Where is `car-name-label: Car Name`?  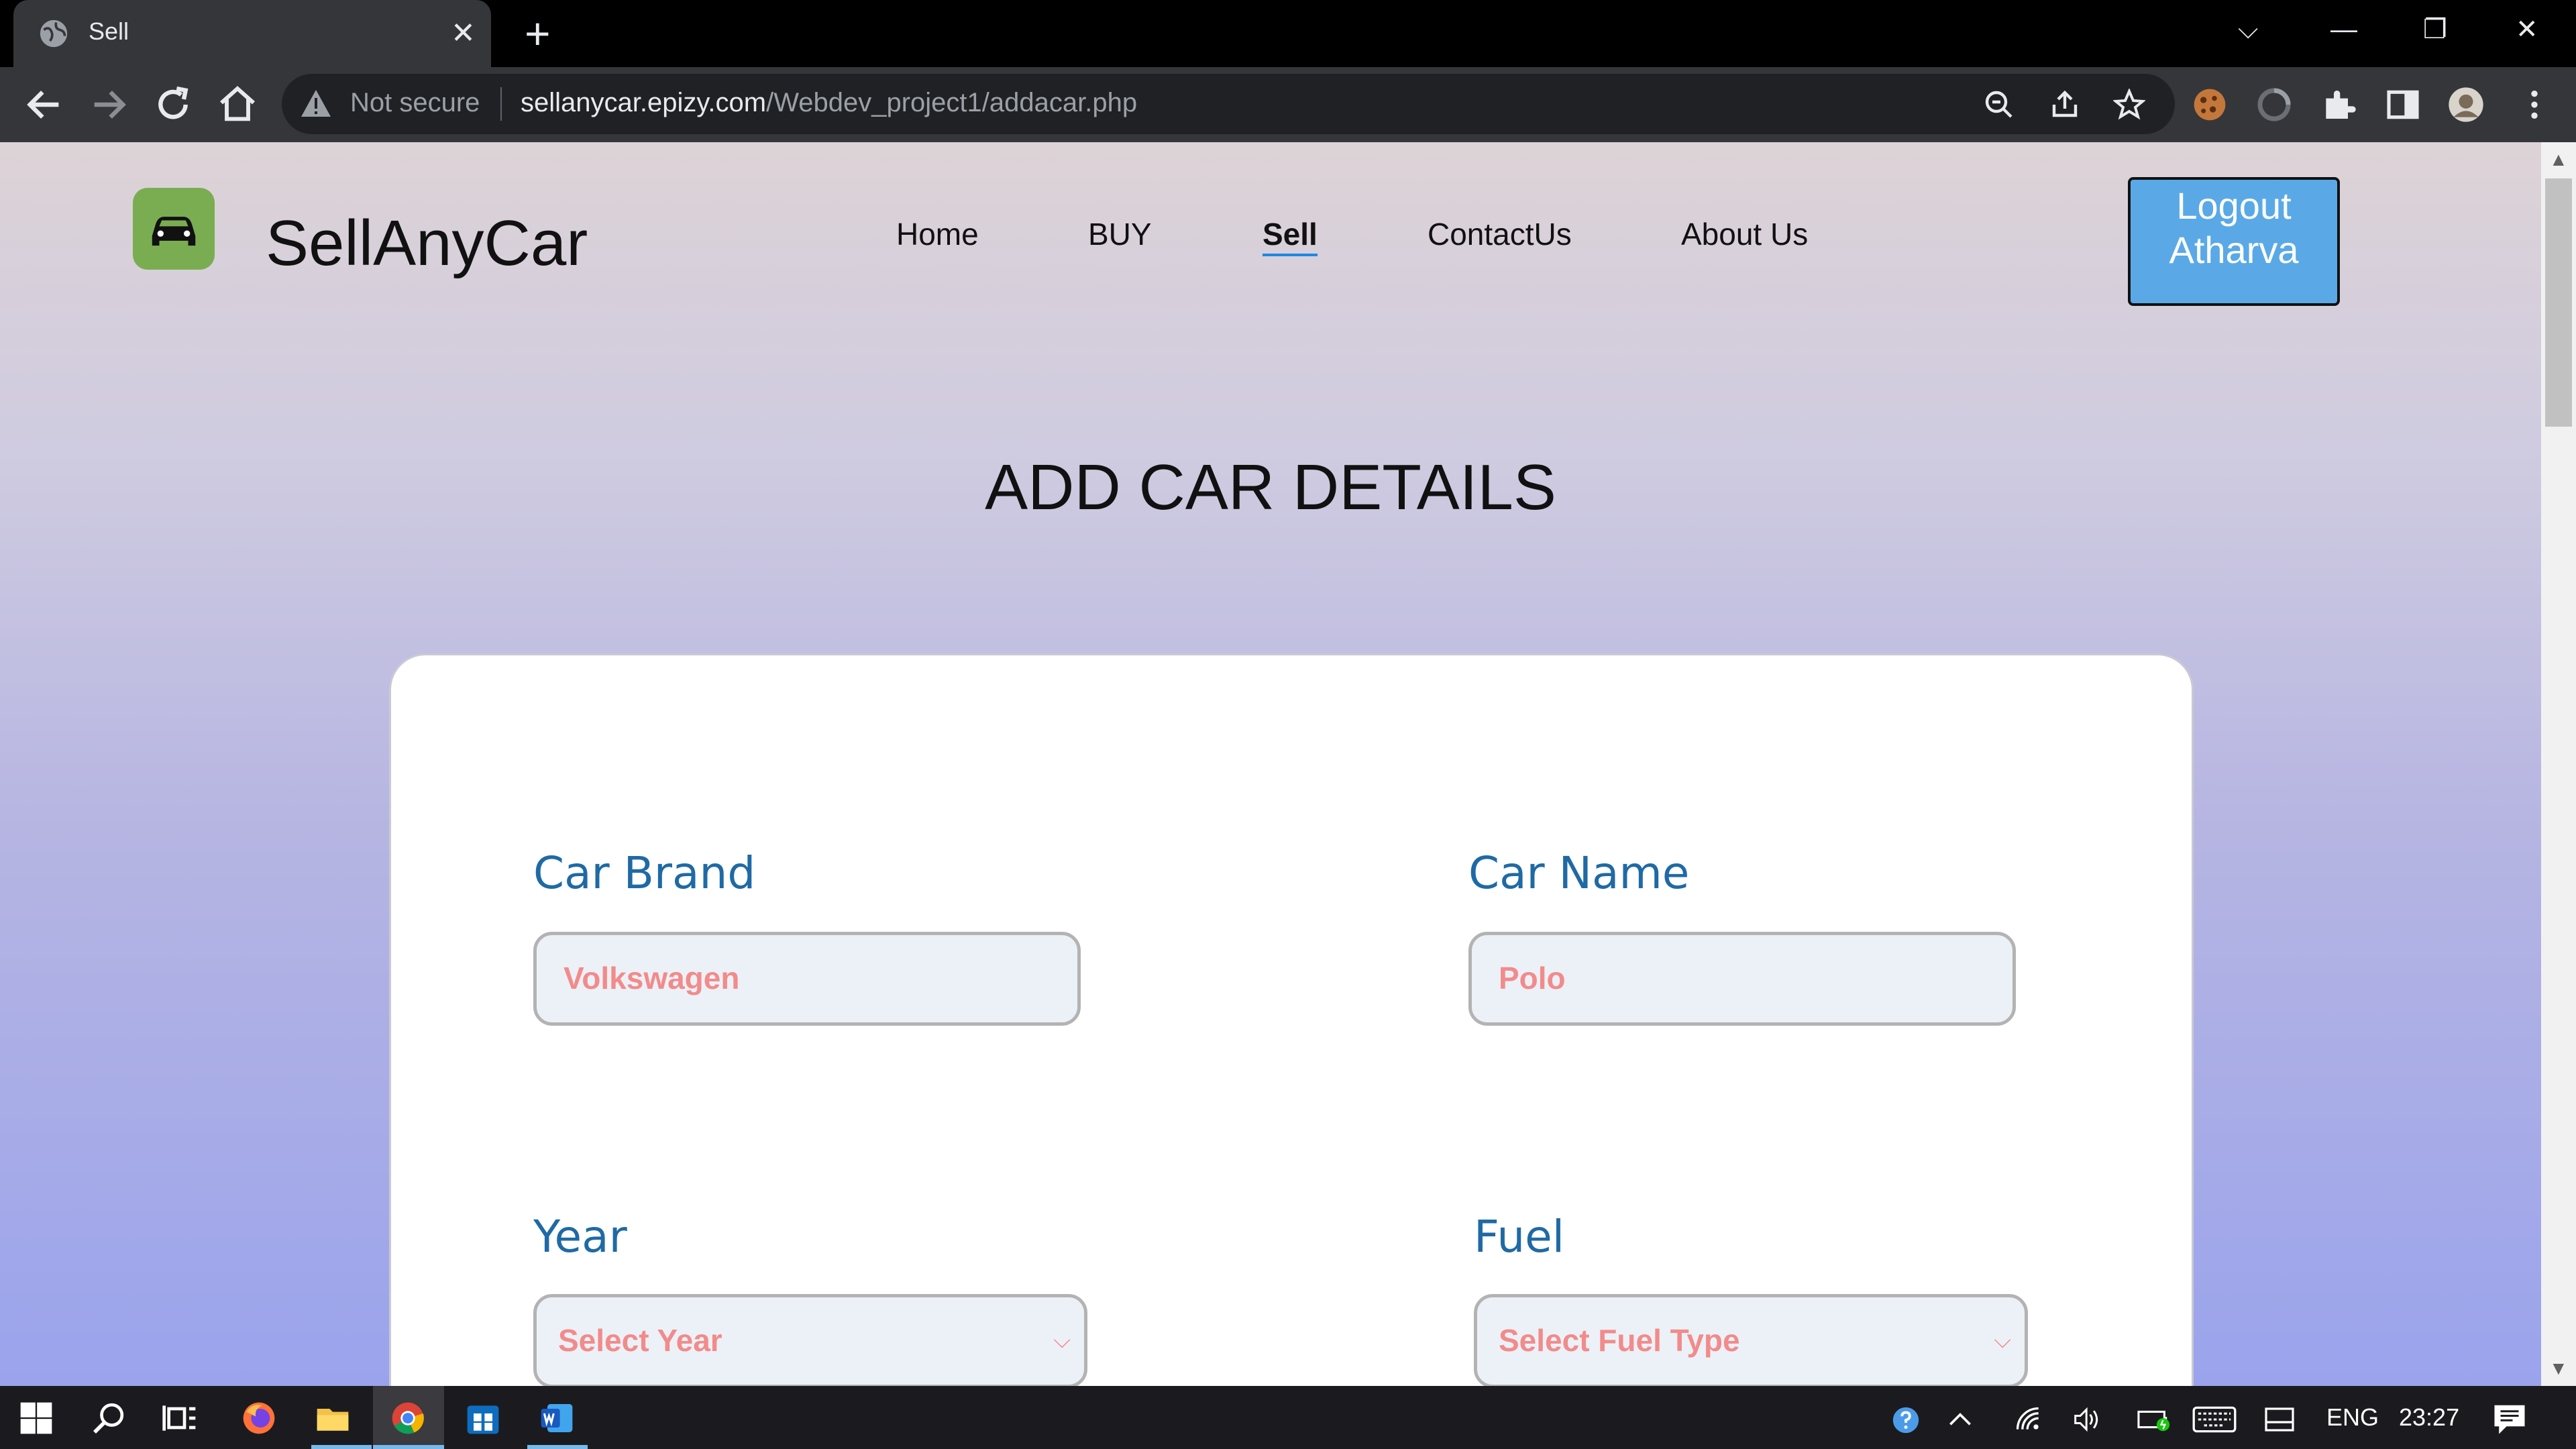 car-name-label: Car Name is located at coordinates (1579, 873).